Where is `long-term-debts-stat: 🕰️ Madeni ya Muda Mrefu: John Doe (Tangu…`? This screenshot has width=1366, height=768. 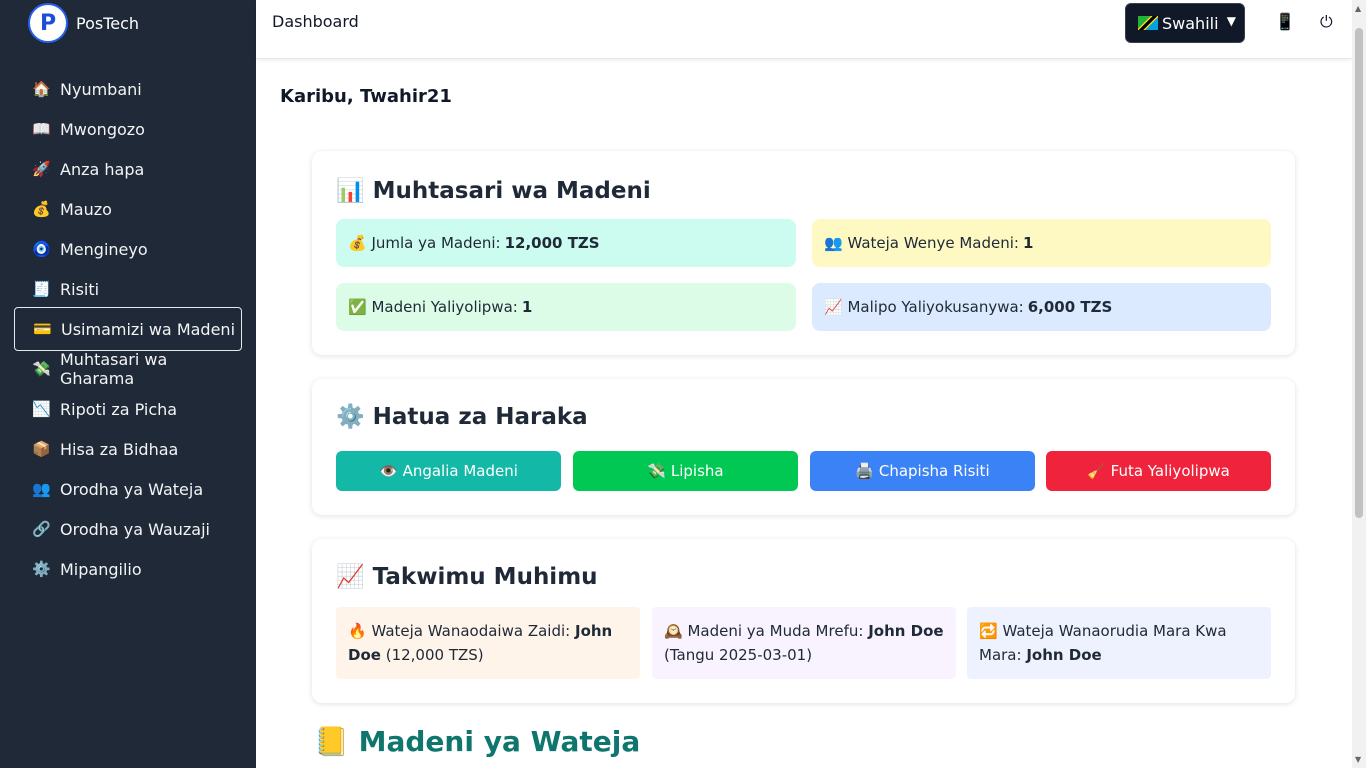
long-term-debts-stat: 🕰️ Madeni ya Muda Mrefu: John Doe (Tangu… is located at coordinates (804, 643).